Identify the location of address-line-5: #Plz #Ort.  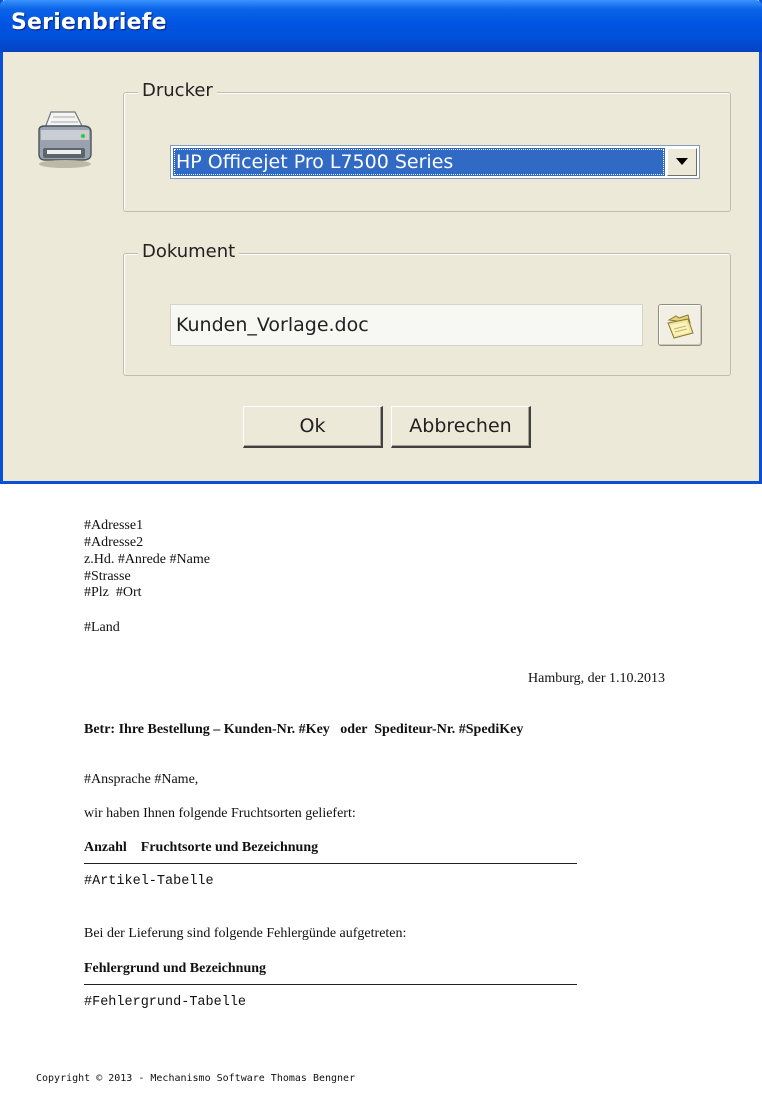
(113, 592).